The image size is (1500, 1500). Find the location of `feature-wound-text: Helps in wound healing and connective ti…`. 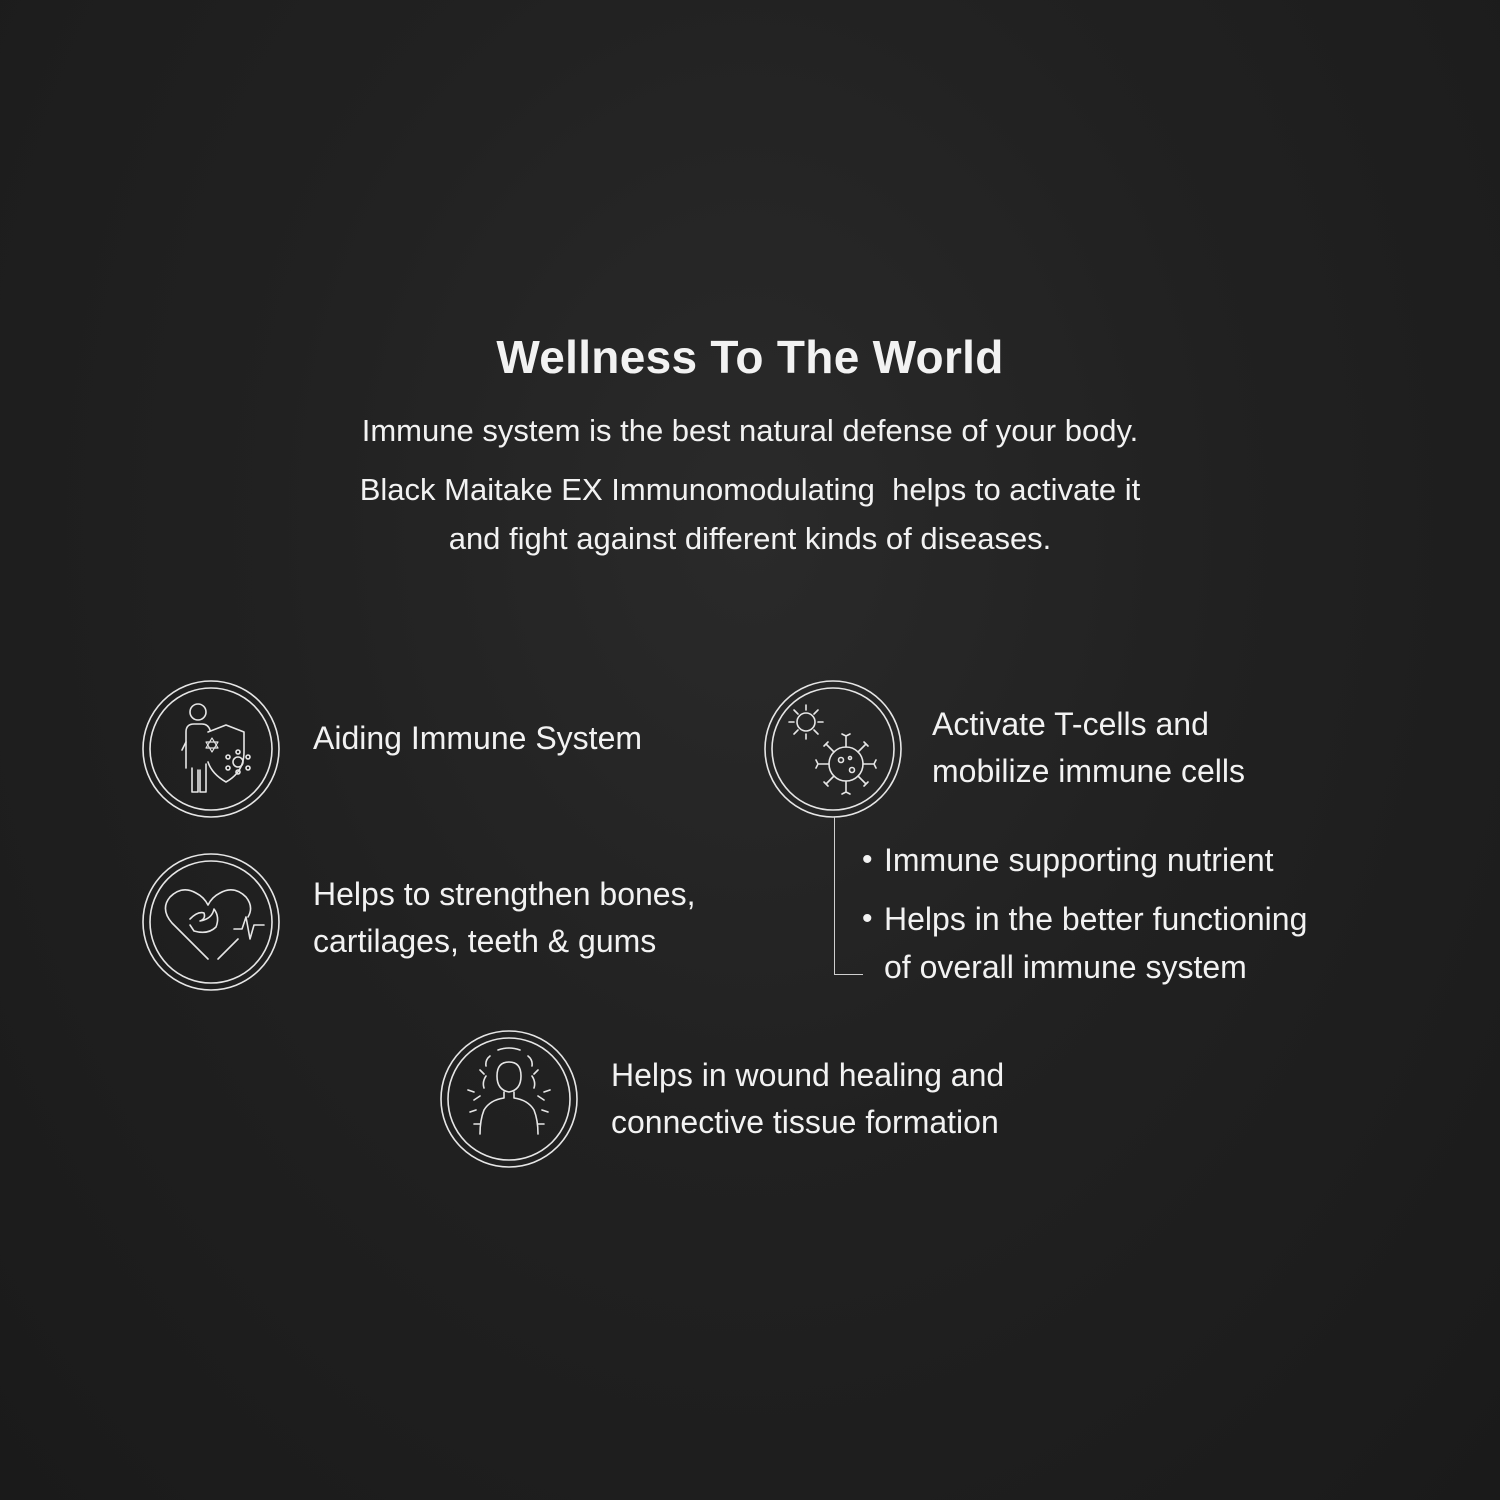

feature-wound-text: Helps in wound healing and connective ti… is located at coordinates (807, 1099).